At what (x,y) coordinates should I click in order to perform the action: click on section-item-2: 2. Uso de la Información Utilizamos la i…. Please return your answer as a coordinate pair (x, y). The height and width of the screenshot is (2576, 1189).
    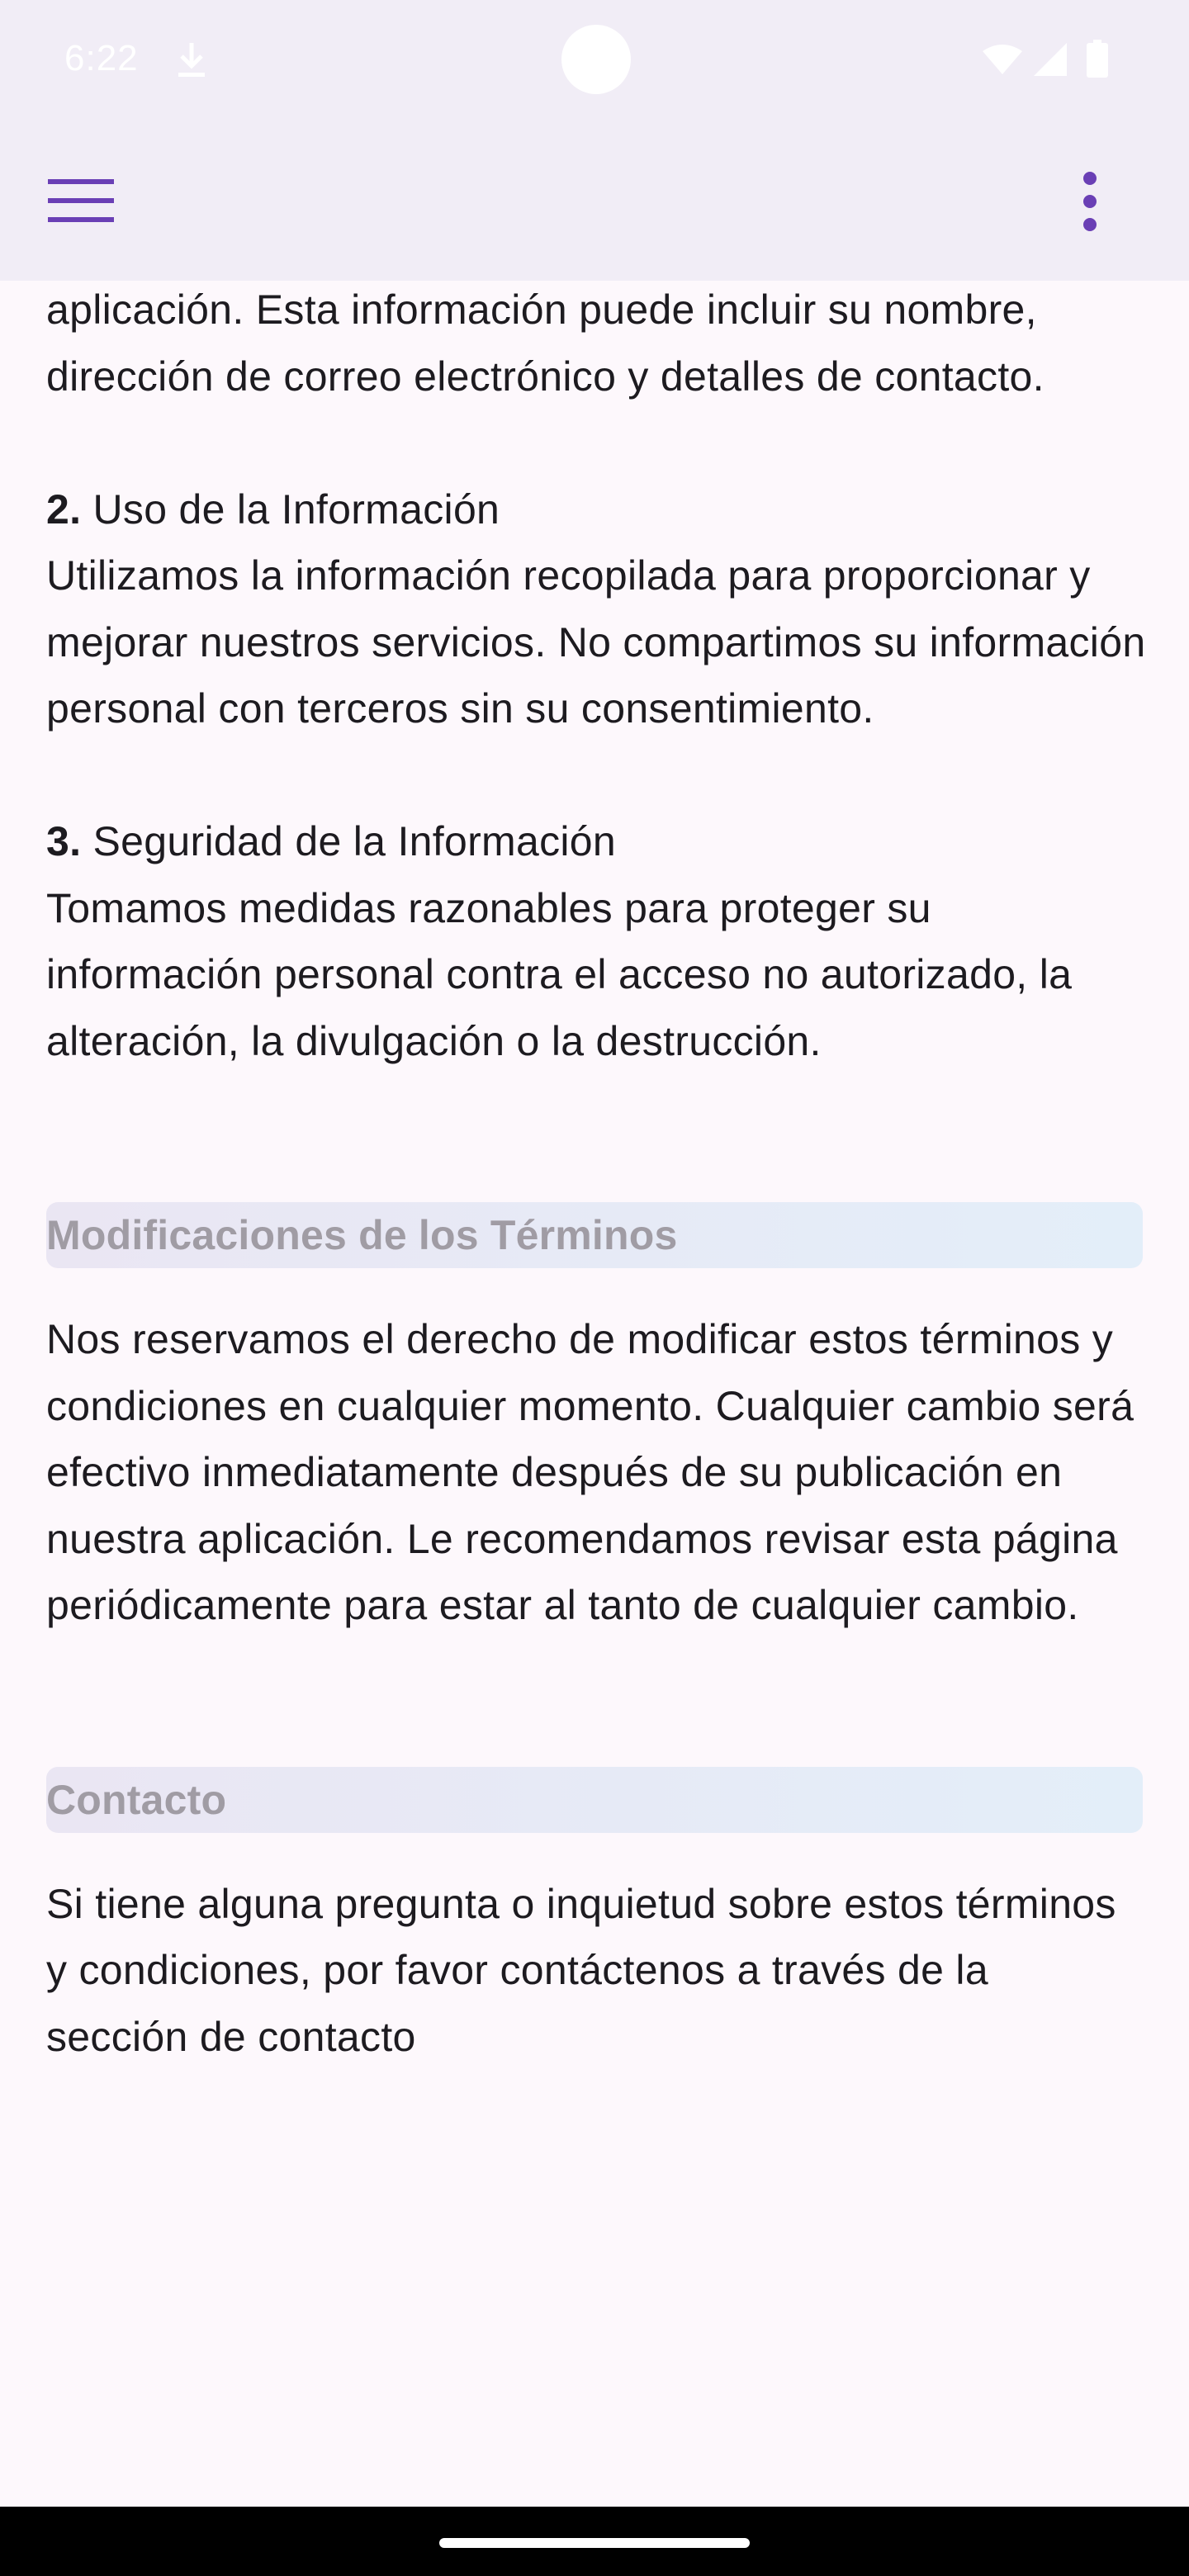
    Looking at the image, I should click on (595, 609).